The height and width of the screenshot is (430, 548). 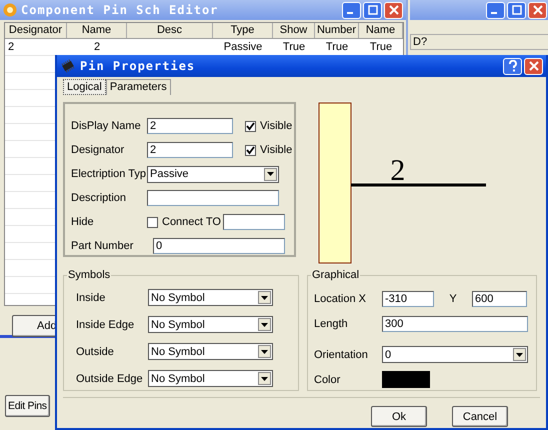 What do you see at coordinates (95, 352) in the screenshot?
I see `field-label: Outside` at bounding box center [95, 352].